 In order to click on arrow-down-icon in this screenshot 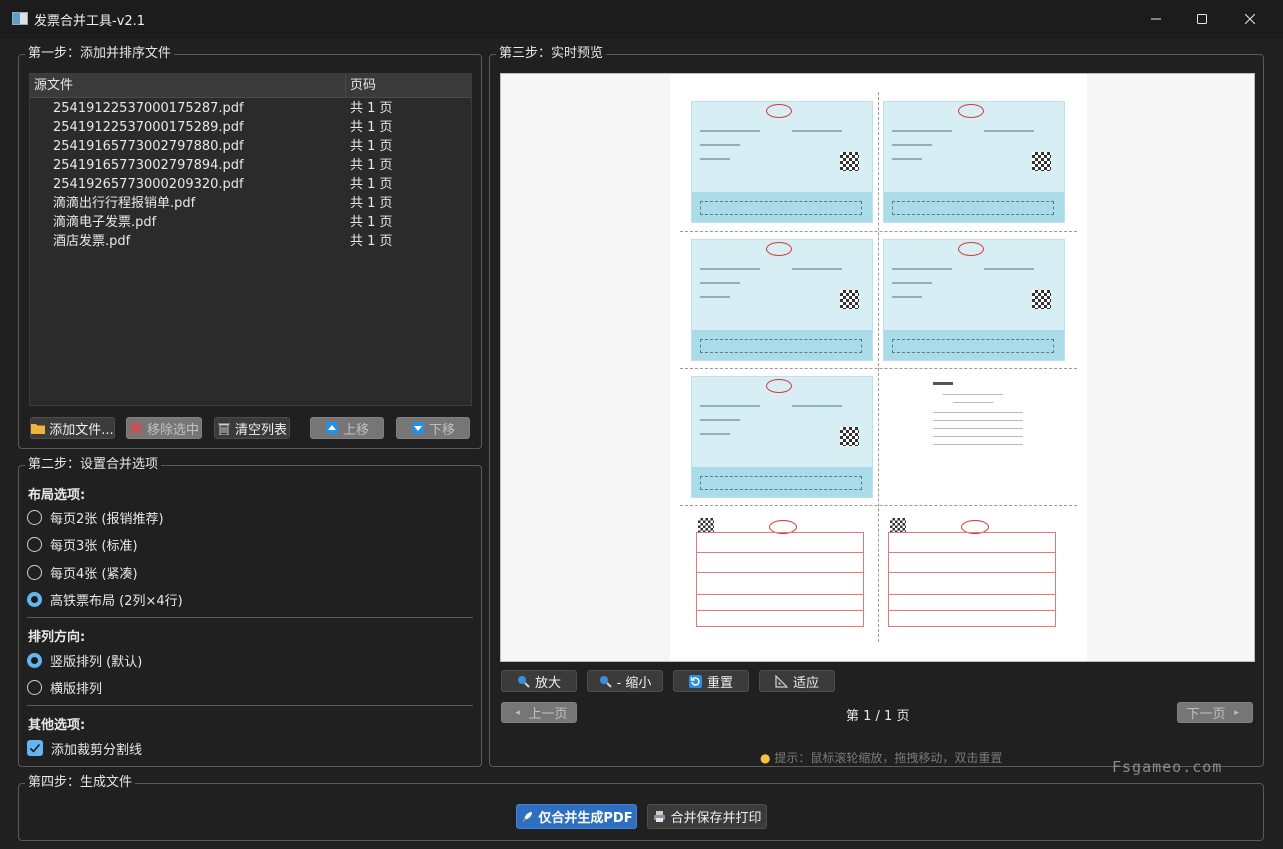, I will do `click(418, 428)`.